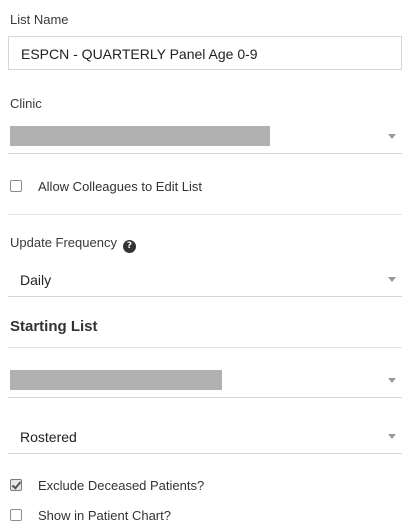 This screenshot has height=529, width=404. Describe the element at coordinates (48, 437) in the screenshot. I see `status-value: Rostered` at that location.